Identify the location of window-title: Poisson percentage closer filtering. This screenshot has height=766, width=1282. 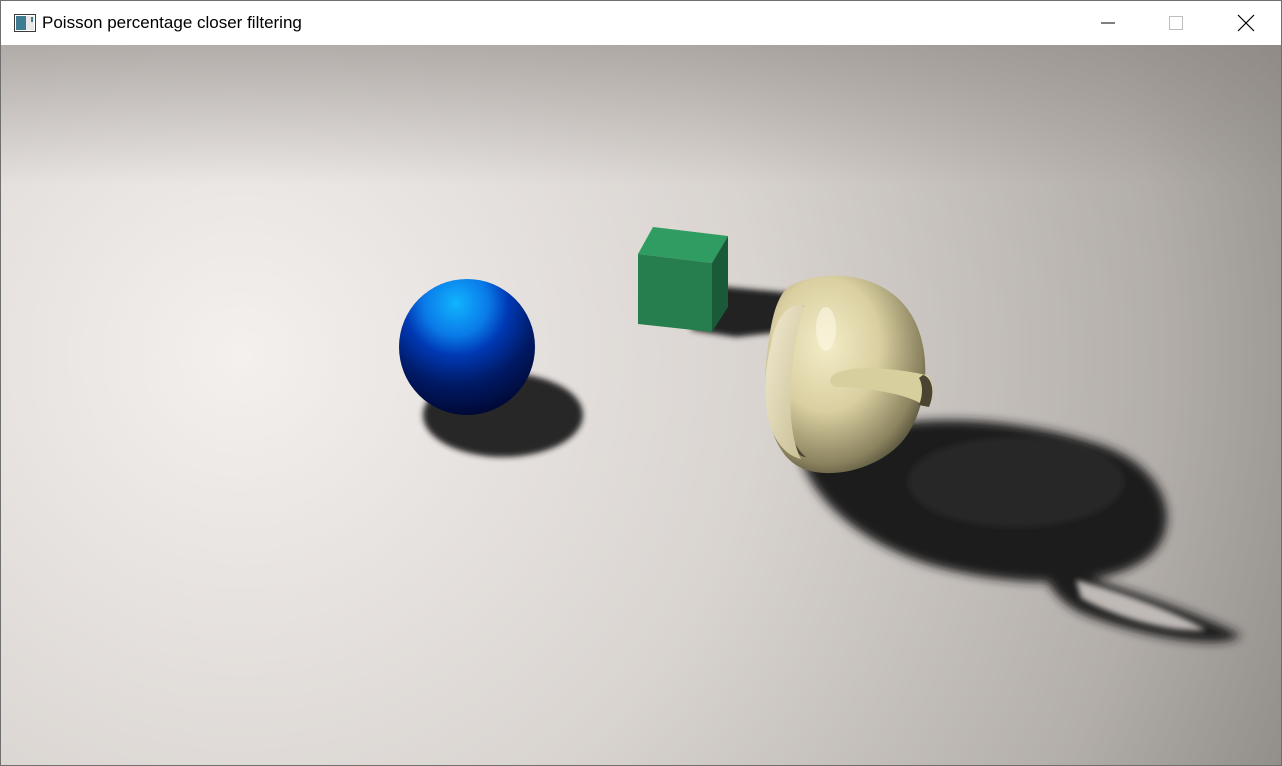
(172, 22).